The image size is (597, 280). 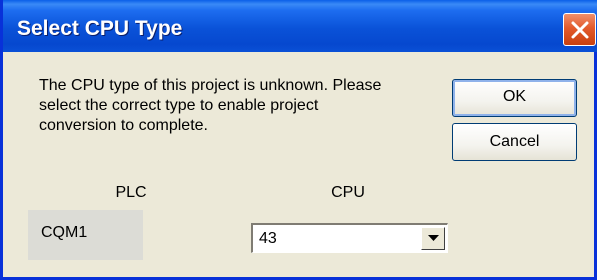 I want to click on ok-button: OK, so click(x=514, y=98).